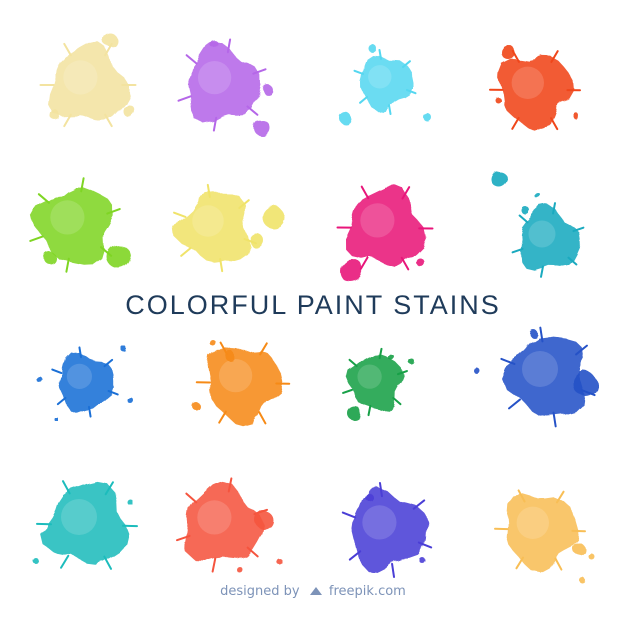 Image resolution: width=626 pixels, height=626 pixels. Describe the element at coordinates (260, 591) in the screenshot. I see `credit-prefix: designed by` at that location.